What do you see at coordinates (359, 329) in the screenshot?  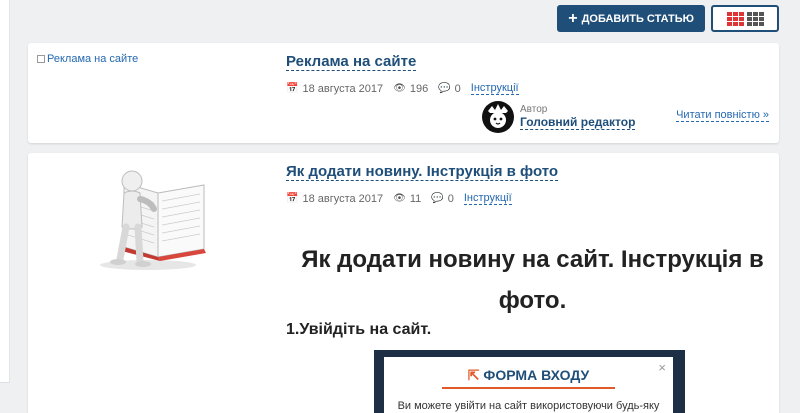 I see `excerpt-step: 1.Увійдіть на сайт.` at bounding box center [359, 329].